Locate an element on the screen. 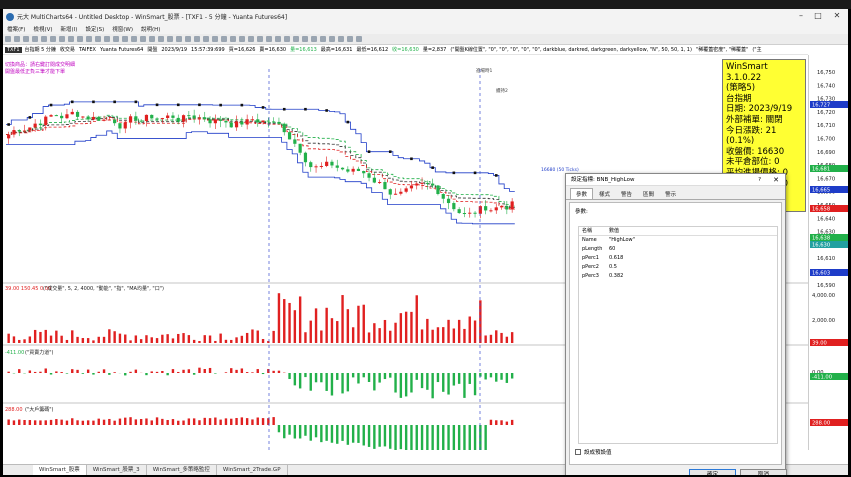 Image resolution: width=851 pixels, height=477 pixels. cancel-button: 取消 is located at coordinates (763, 472).